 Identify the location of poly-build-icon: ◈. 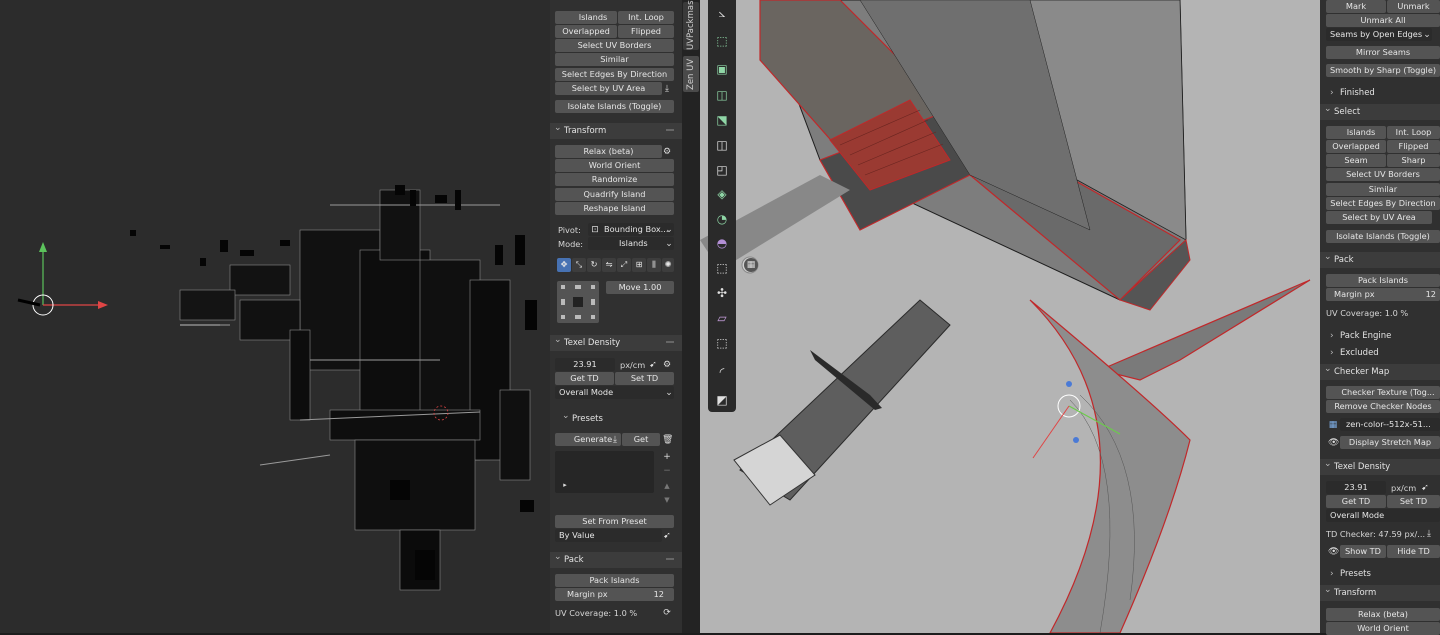
(722, 194).